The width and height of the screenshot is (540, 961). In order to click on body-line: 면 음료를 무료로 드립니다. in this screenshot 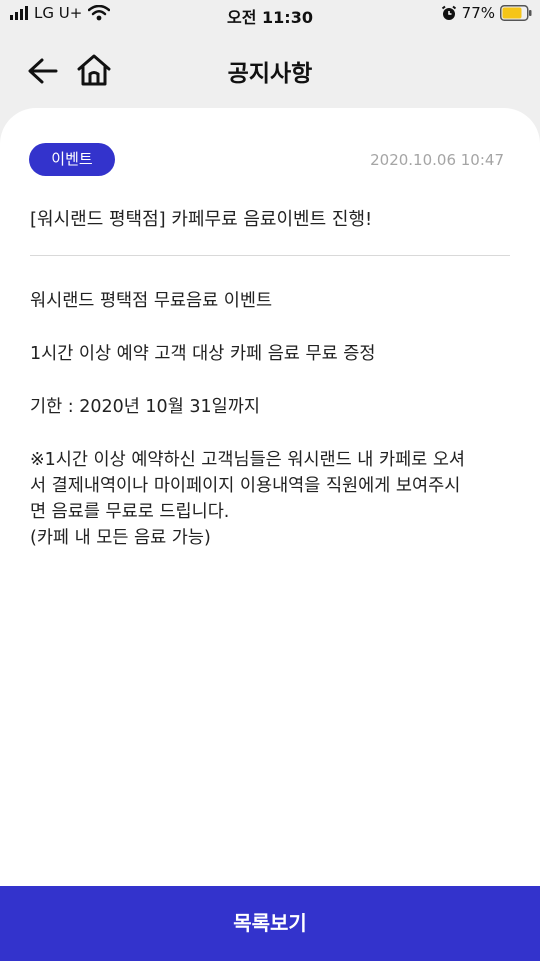, I will do `click(130, 512)`.